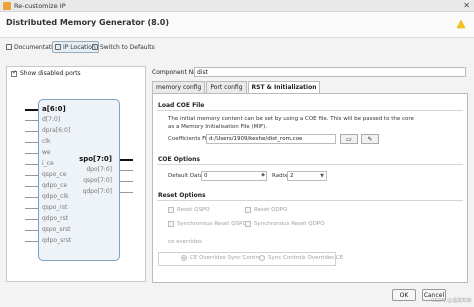 The width and height of the screenshot is (474, 307). Describe the element at coordinates (461, 24) in the screenshot. I see `xilinx-logo-icon` at that location.